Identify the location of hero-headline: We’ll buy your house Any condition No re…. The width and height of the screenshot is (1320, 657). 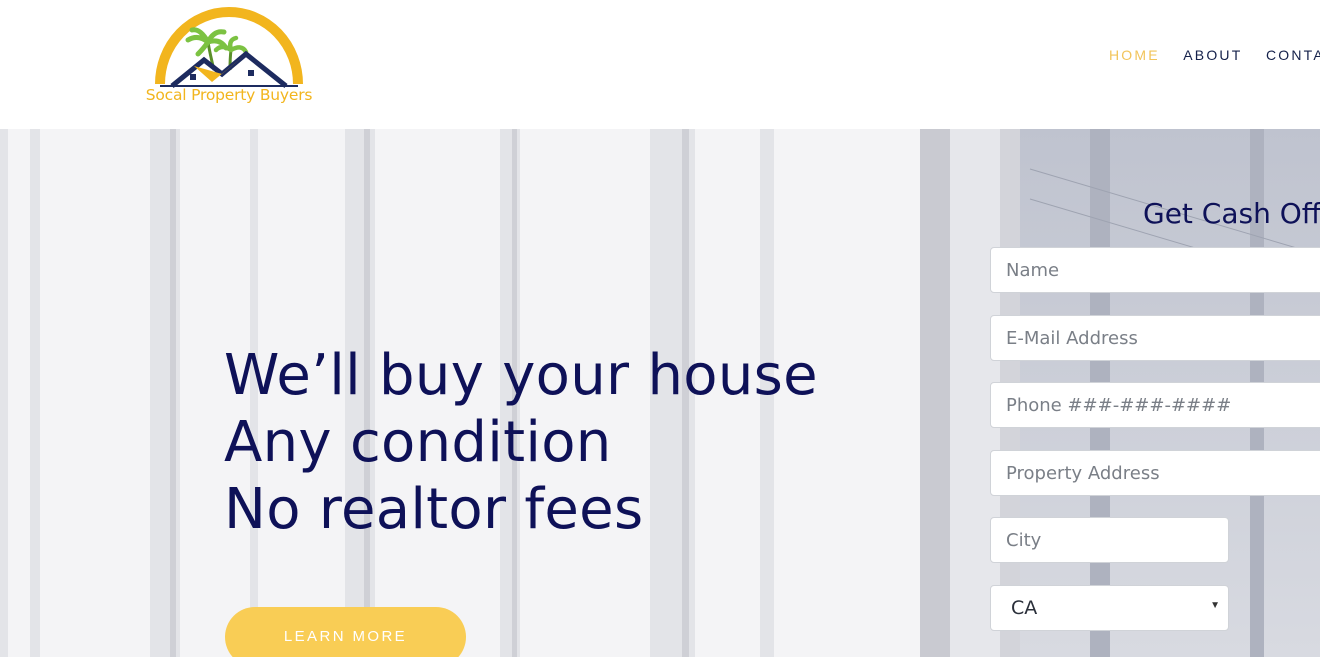
(521, 442).